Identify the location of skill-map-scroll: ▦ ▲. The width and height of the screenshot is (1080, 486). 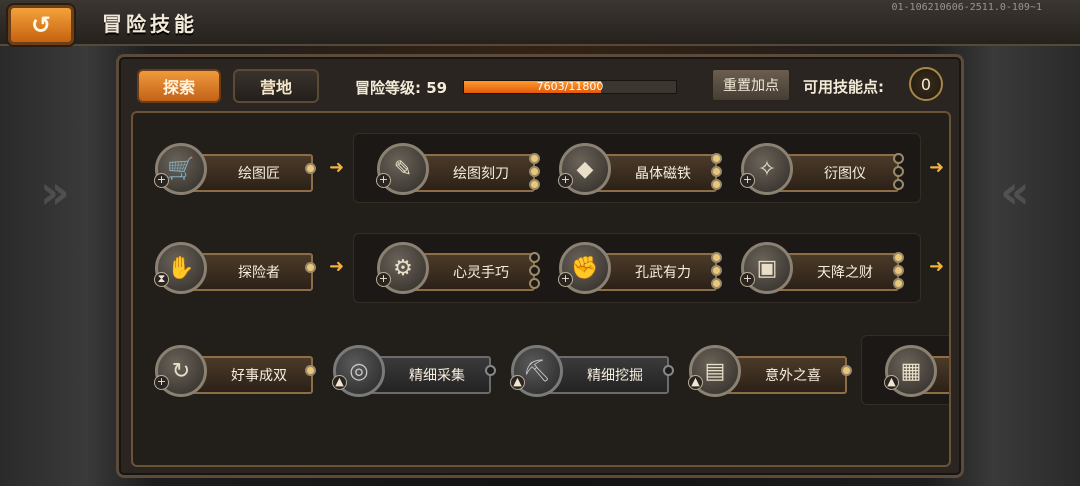
(916, 371).